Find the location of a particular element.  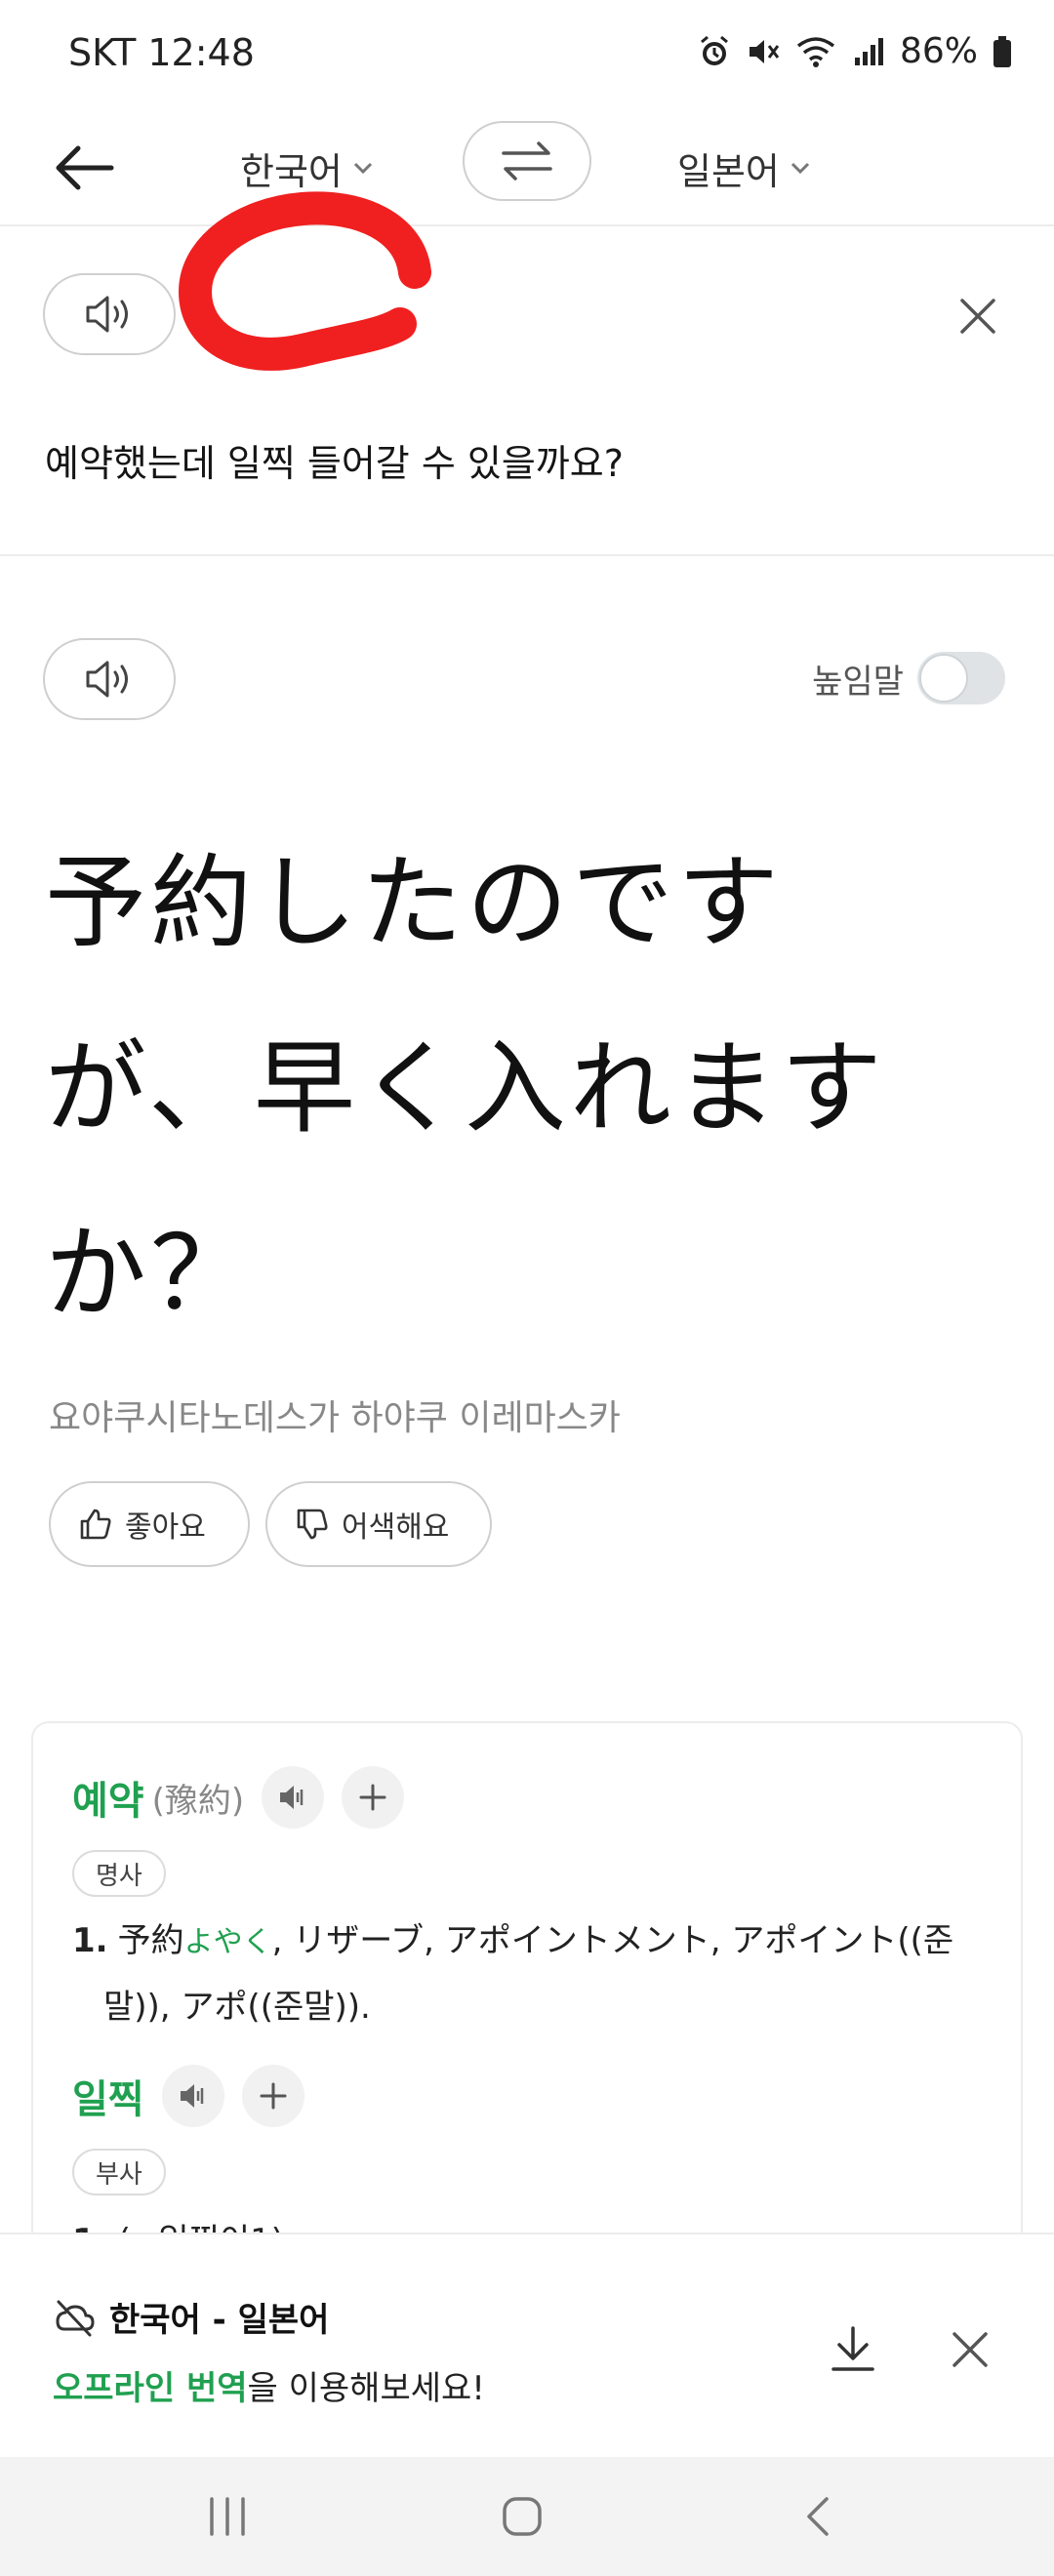

meaning-rest: , リザーブ, アポイントメント, アポイント((준 is located at coordinates (612, 1940).